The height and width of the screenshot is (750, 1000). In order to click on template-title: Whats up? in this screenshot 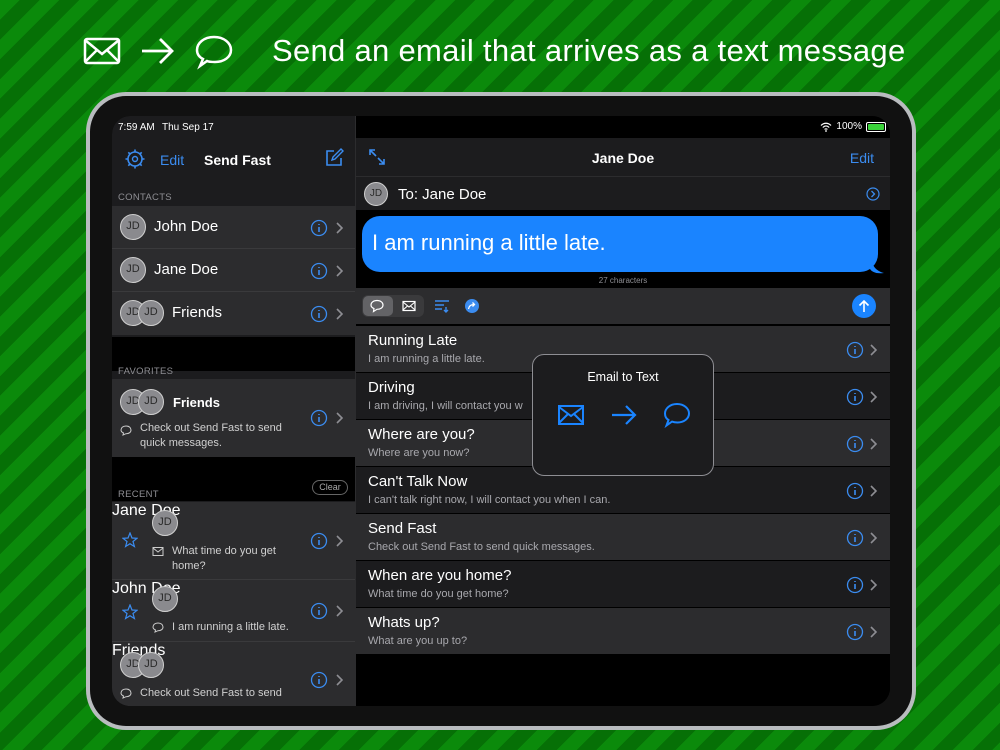, I will do `click(404, 622)`.